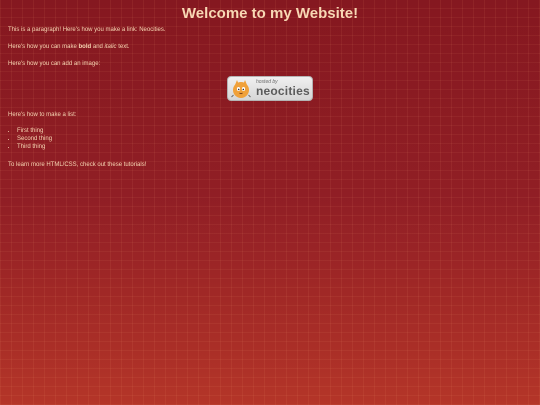 This screenshot has height=405, width=540. I want to click on bold-text: bold, so click(85, 47).